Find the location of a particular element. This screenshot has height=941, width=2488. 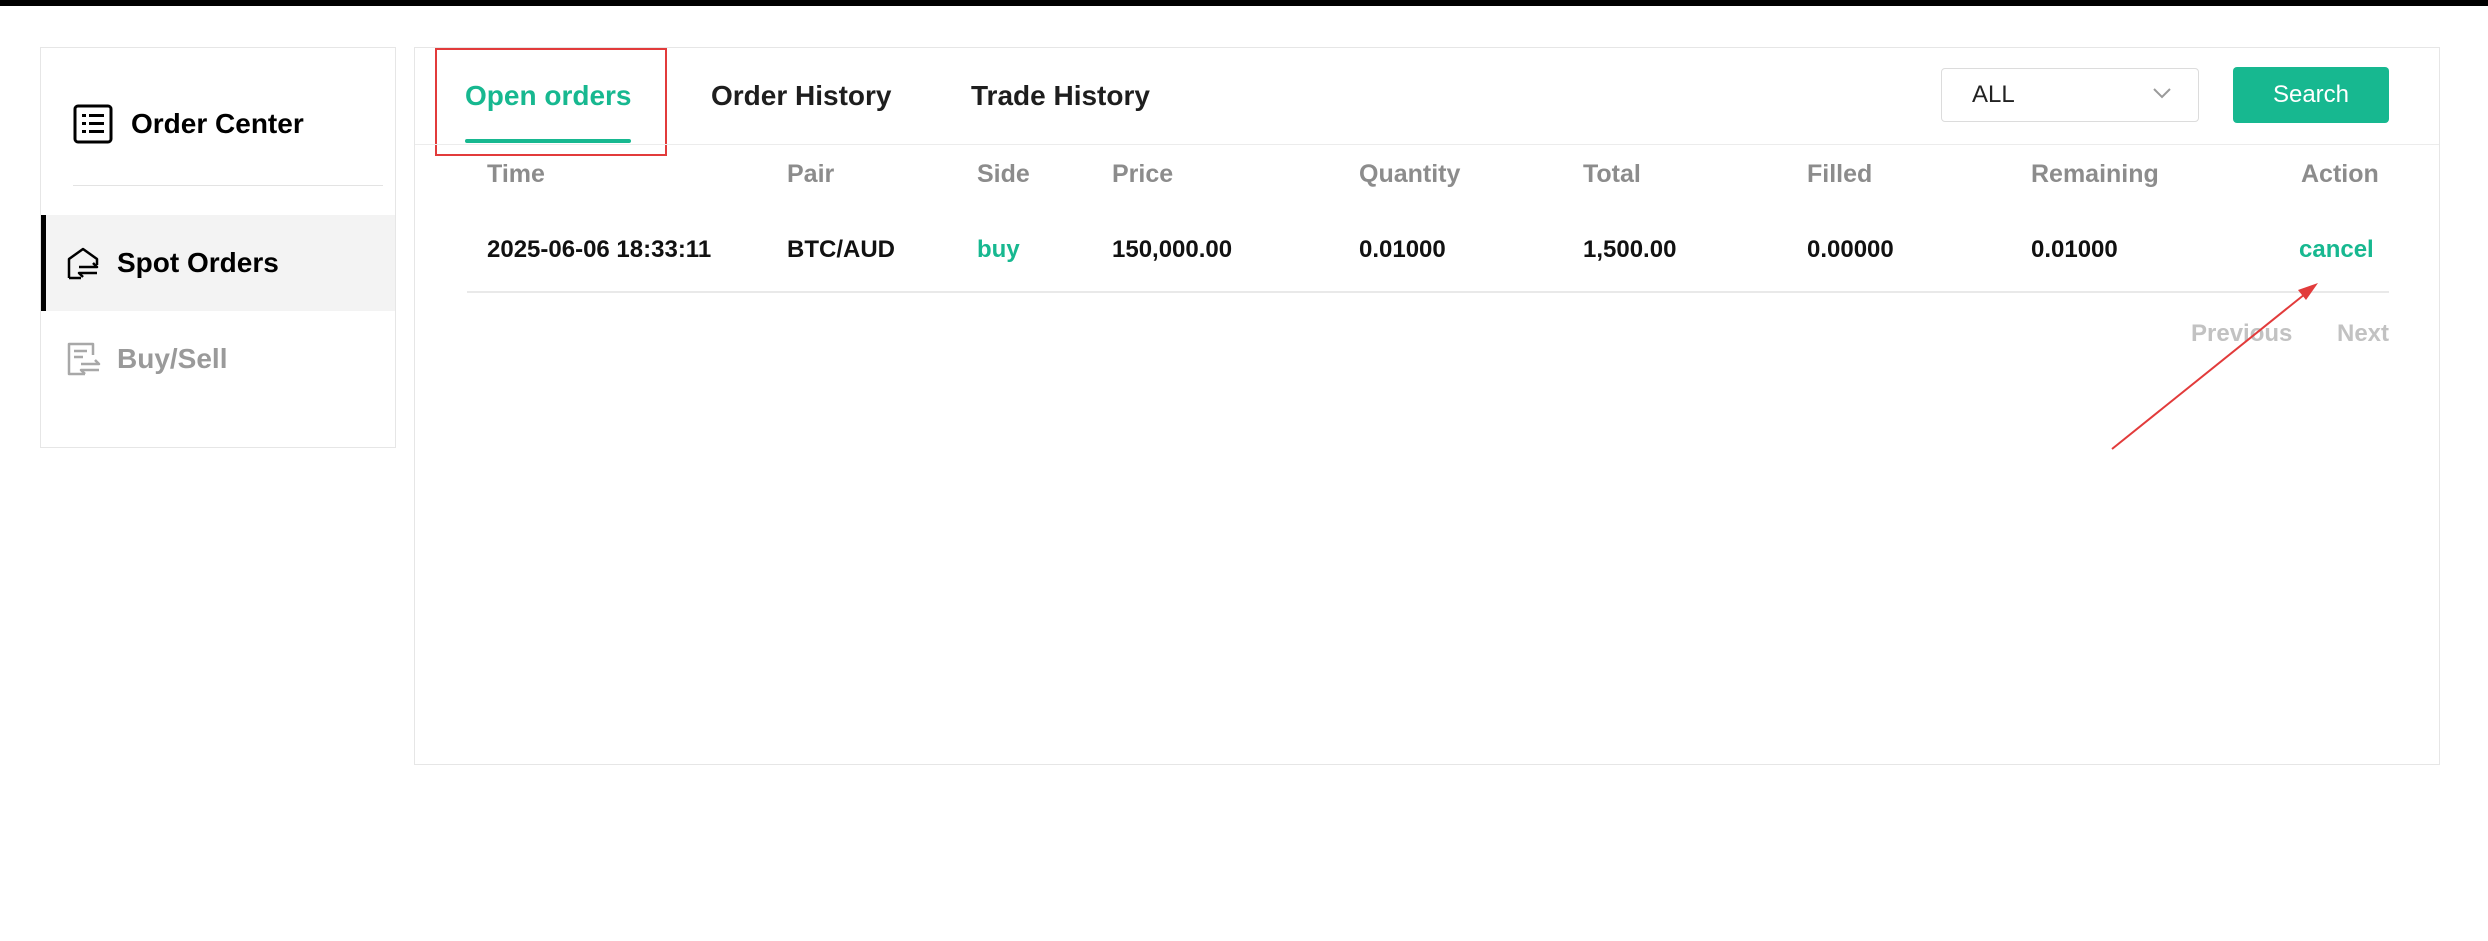

column-header-action: Action is located at coordinates (2340, 174).